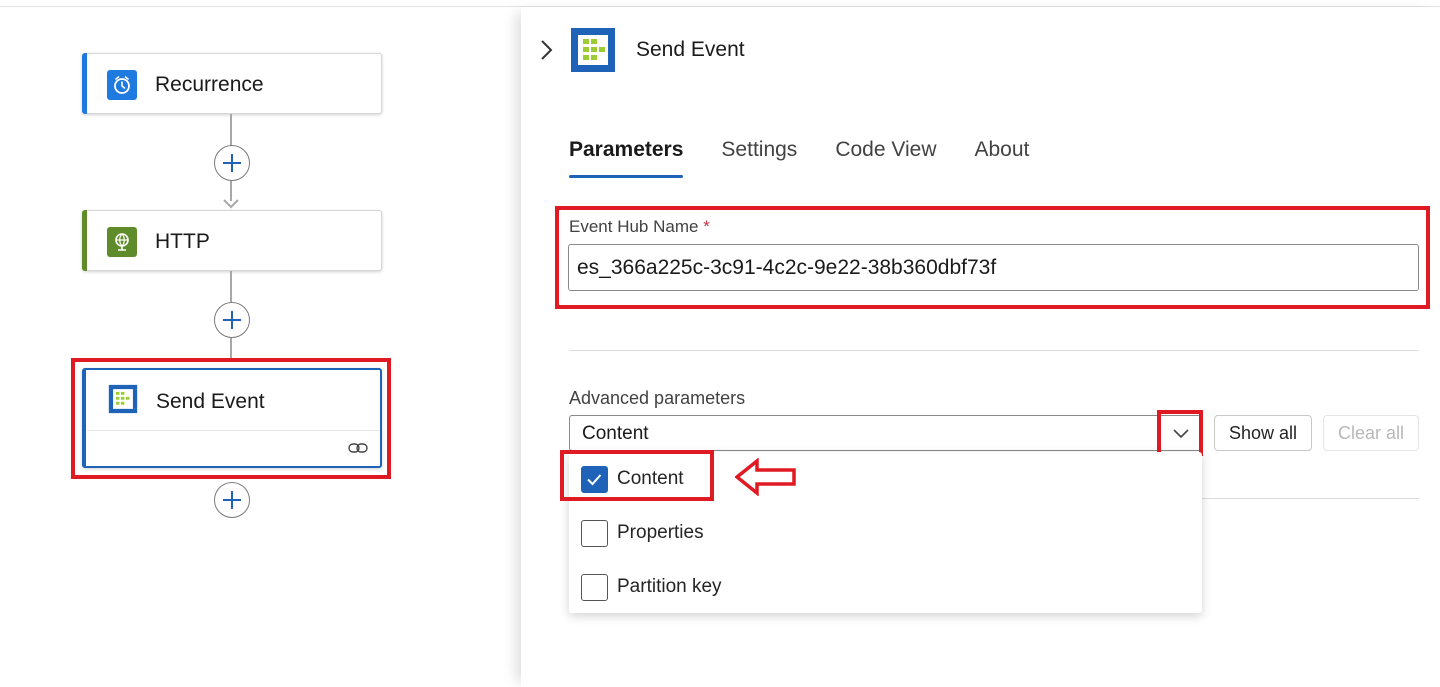 This screenshot has width=1440, height=687. I want to click on node-title: Recurrence, so click(209, 84).